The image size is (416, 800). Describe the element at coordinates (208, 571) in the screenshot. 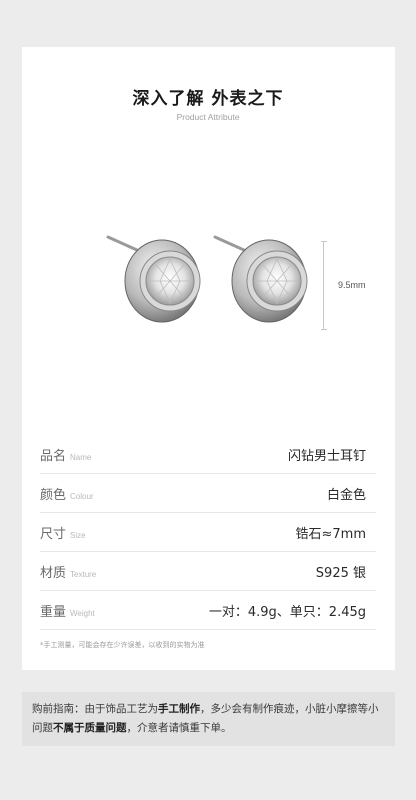

I see `spec-row-texture: 材质 Texture S925 银` at that location.